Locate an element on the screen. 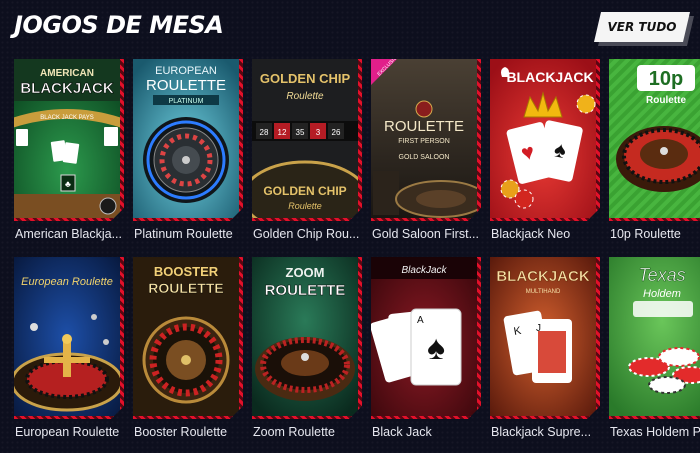  booster-roulette-art: BOOSTER ROULETTE is located at coordinates (186, 336).